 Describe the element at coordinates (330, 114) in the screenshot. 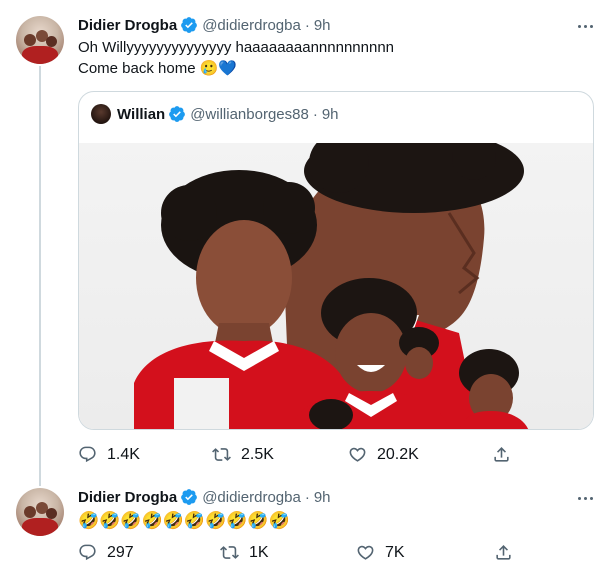

I see `quoted-timestamp: 9h` at that location.